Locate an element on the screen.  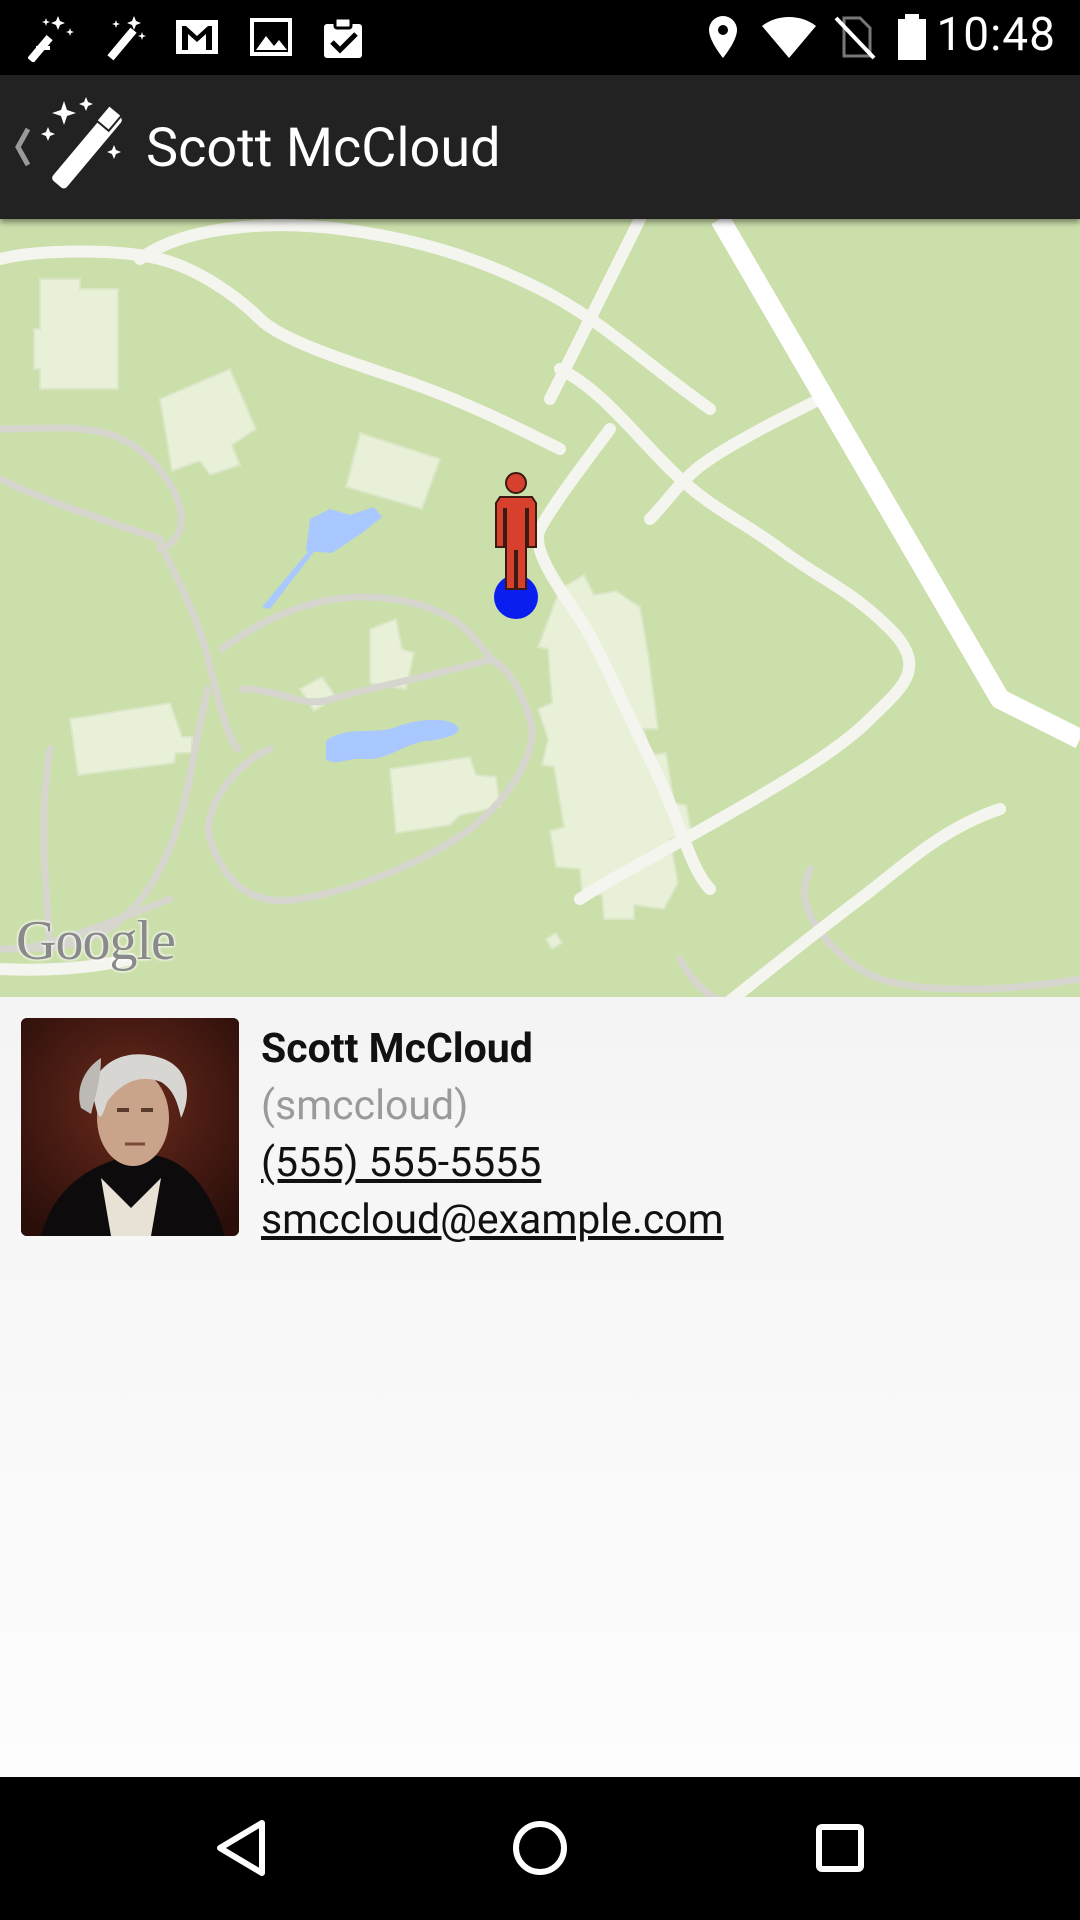
action-bar: Scott McCloud is located at coordinates (540, 147).